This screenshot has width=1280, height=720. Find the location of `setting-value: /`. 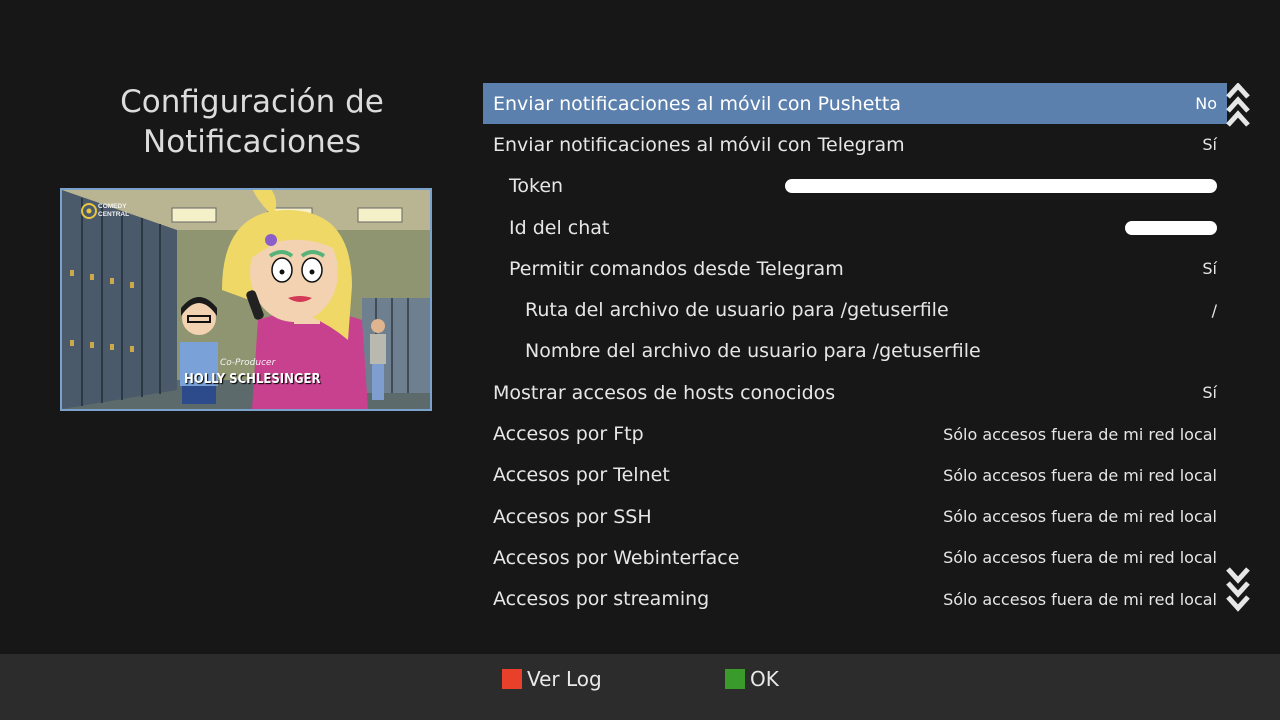

setting-value: / is located at coordinates (1214, 310).